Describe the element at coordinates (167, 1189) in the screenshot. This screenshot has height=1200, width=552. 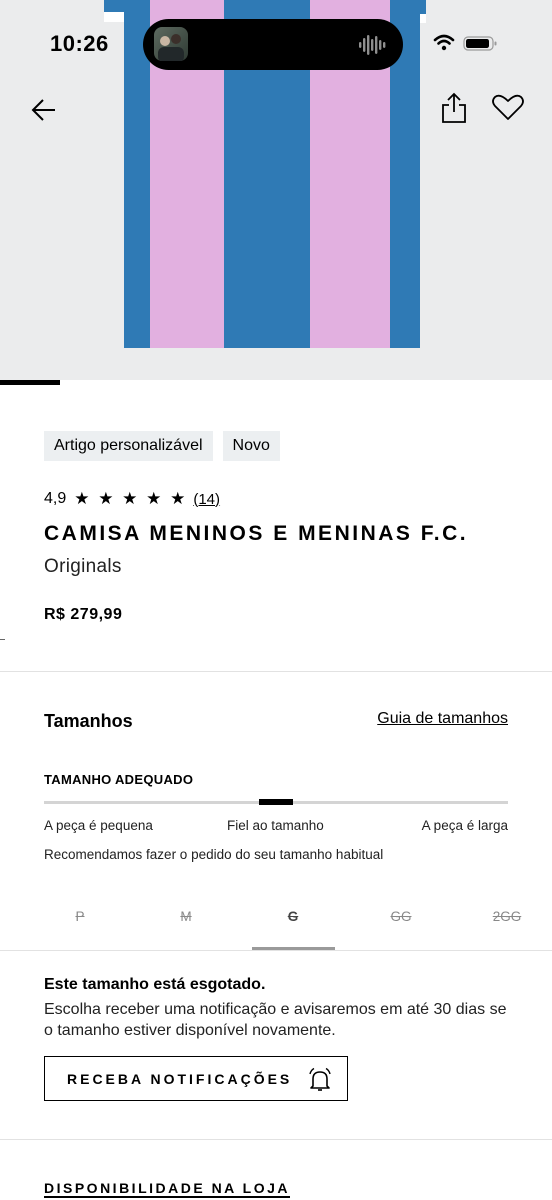
I see `store-availability-link: DISPONIBILIDADE NA LOJA` at that location.